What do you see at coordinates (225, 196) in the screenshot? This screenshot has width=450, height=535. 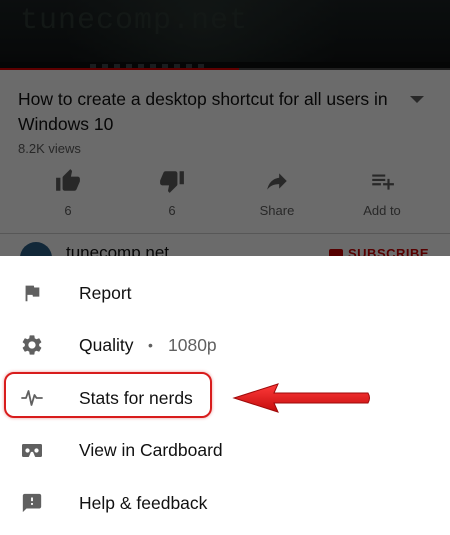 I see `video-actions-row: 6 6 Share Add to` at bounding box center [225, 196].